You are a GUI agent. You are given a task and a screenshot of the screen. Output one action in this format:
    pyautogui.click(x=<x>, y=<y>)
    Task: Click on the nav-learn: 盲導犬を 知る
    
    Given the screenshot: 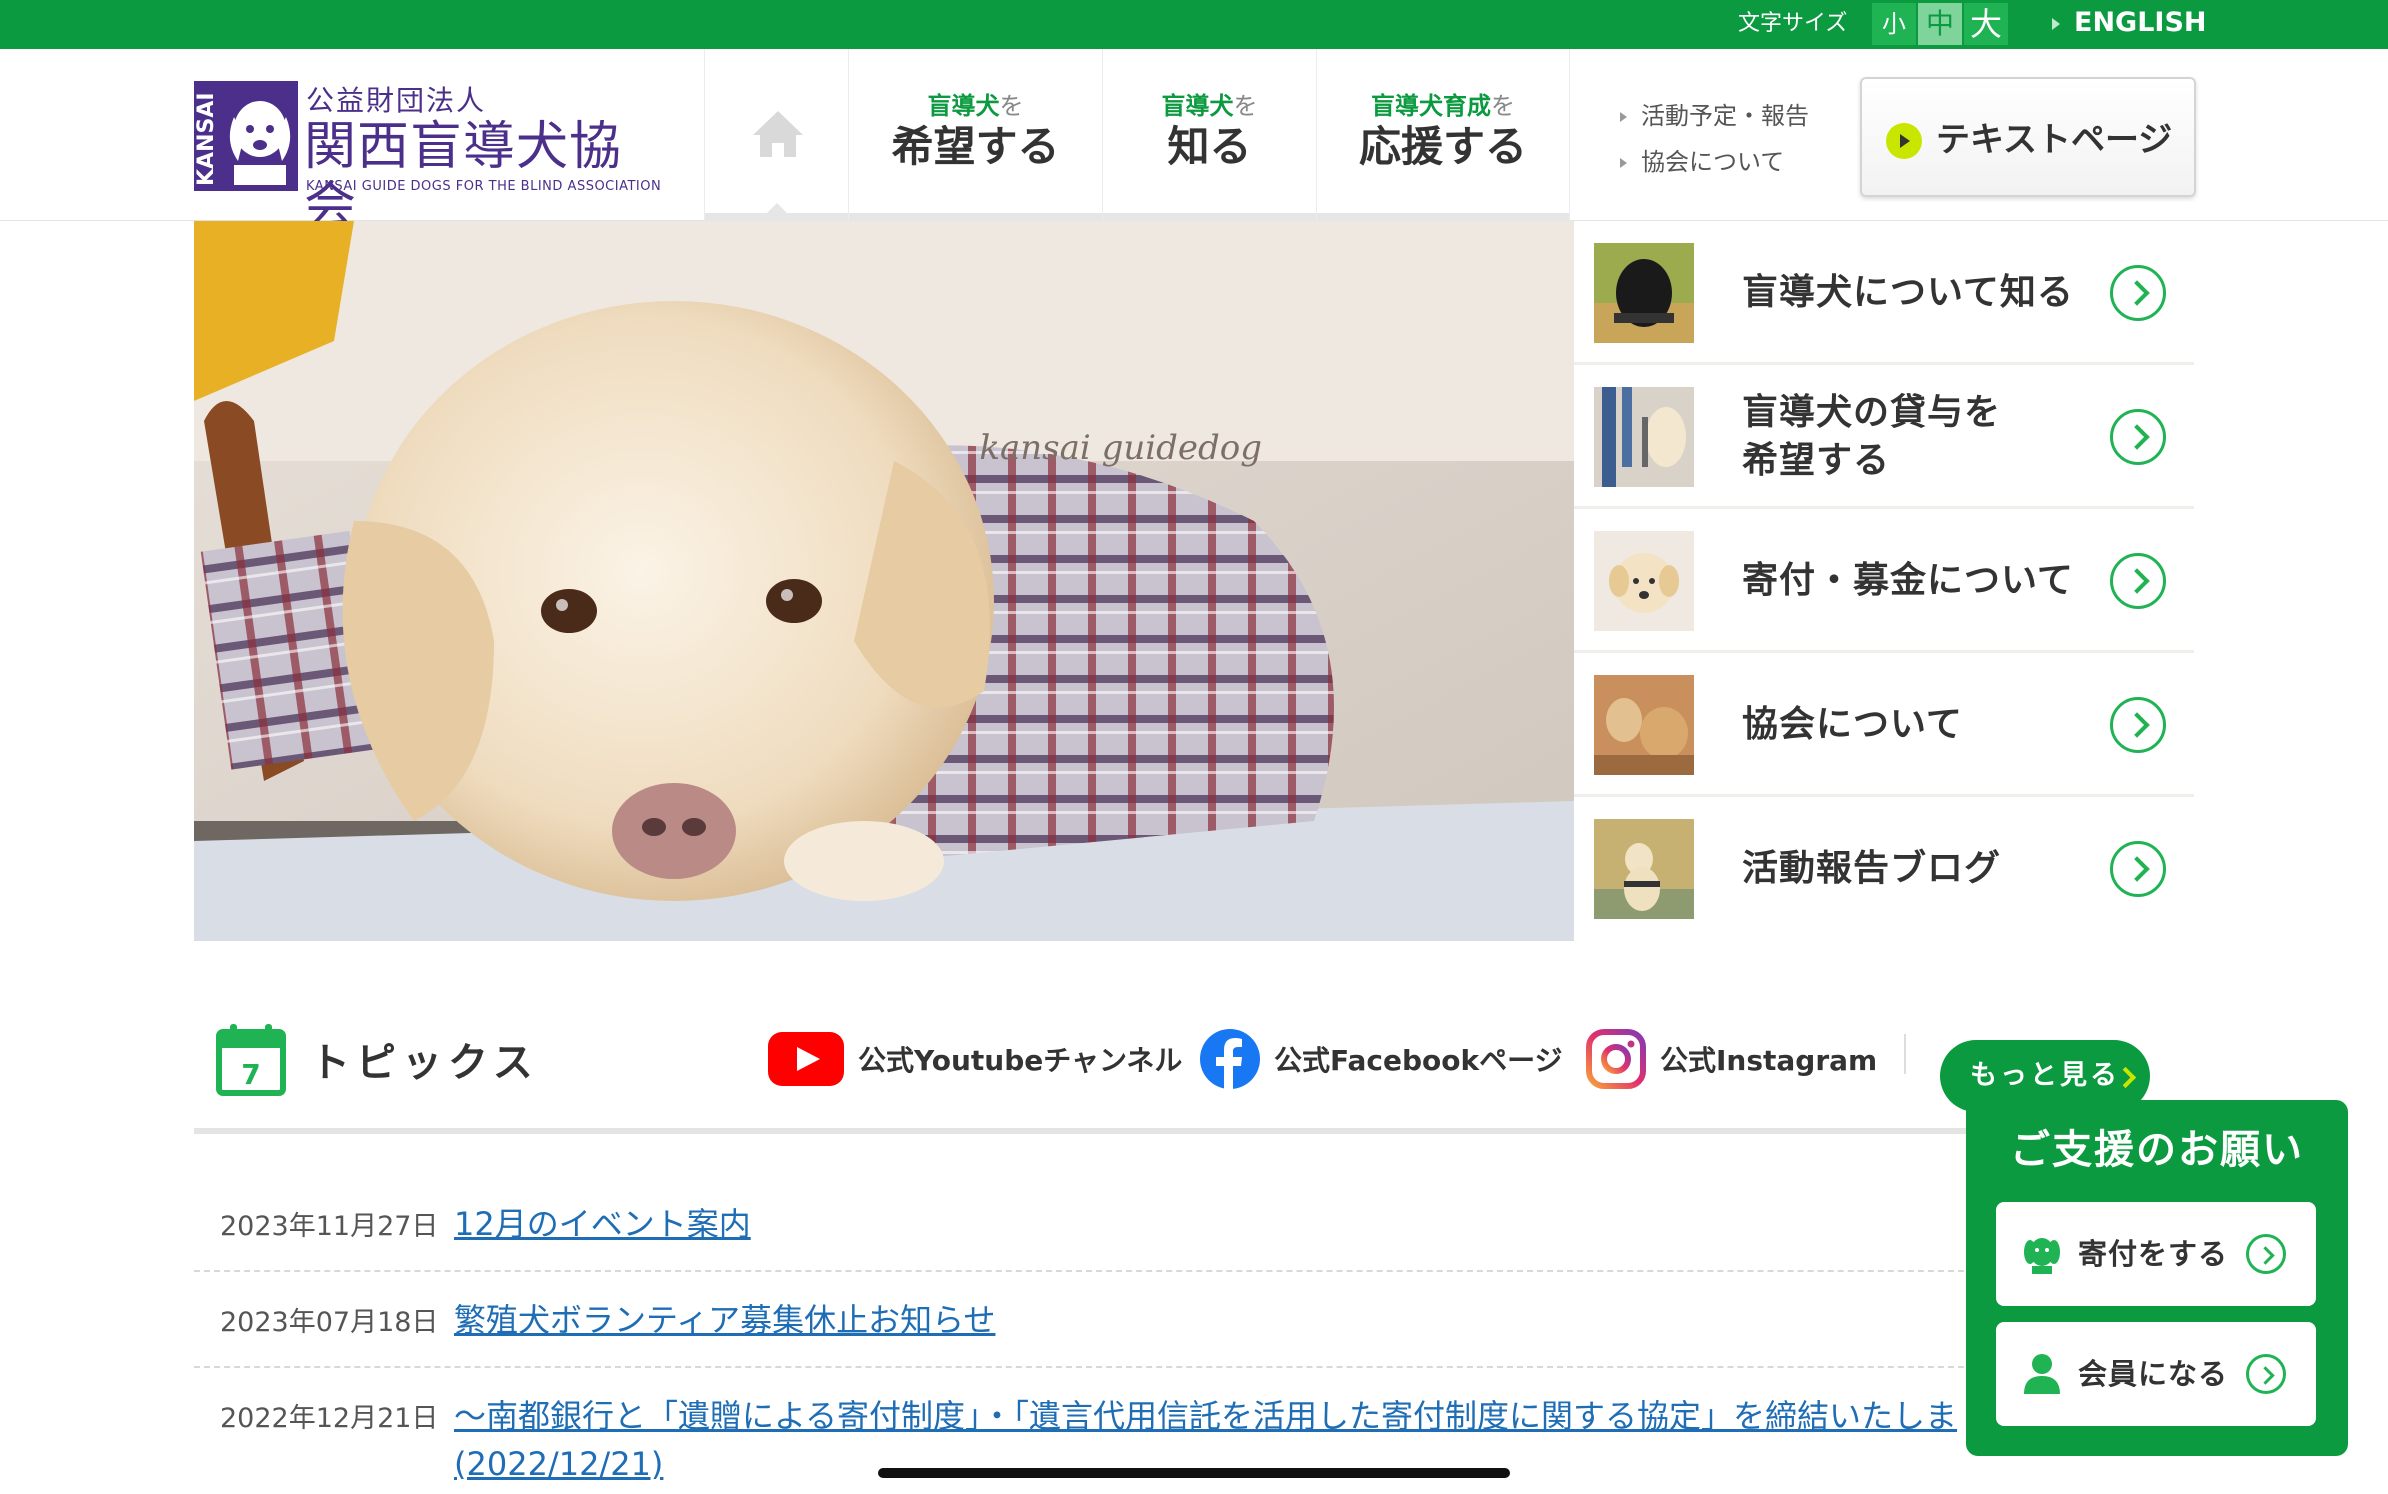 What is the action you would take?
    pyautogui.click(x=1209, y=135)
    